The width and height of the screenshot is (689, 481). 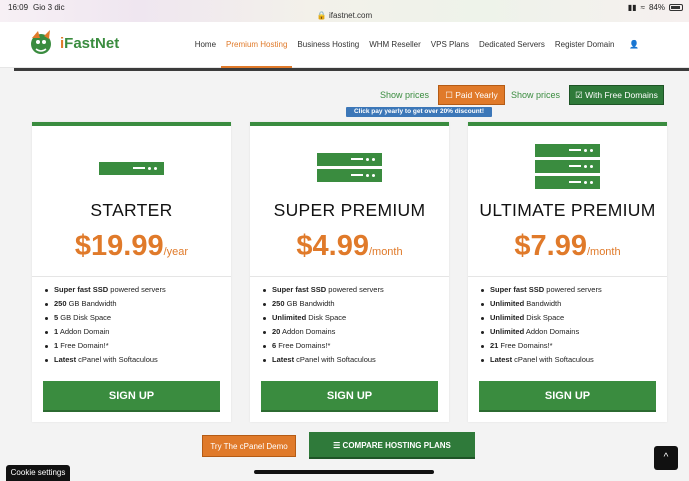 I want to click on free-domains-toggle: ☑ With Free Domains, so click(x=616, y=95).